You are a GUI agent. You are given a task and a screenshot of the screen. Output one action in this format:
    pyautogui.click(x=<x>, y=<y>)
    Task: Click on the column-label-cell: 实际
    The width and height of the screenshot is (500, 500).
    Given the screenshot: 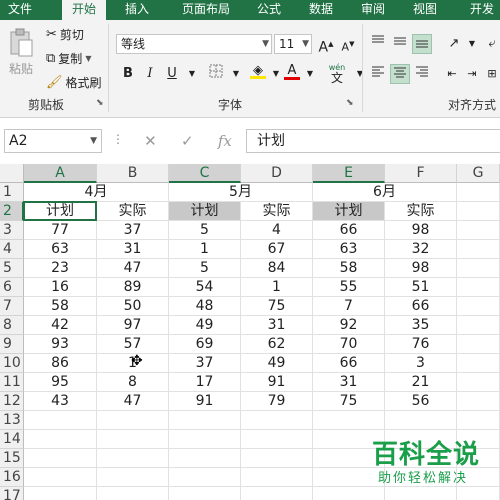 What is the action you would take?
    pyautogui.click(x=133, y=211)
    